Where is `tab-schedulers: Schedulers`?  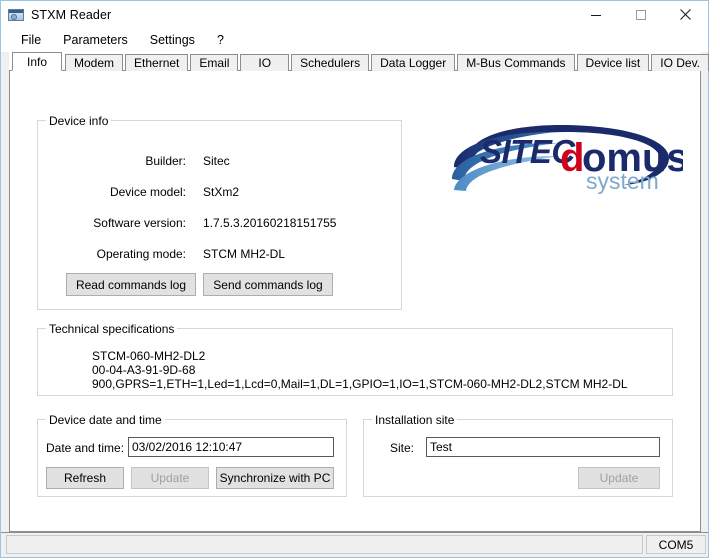
tab-schedulers: Schedulers is located at coordinates (330, 62).